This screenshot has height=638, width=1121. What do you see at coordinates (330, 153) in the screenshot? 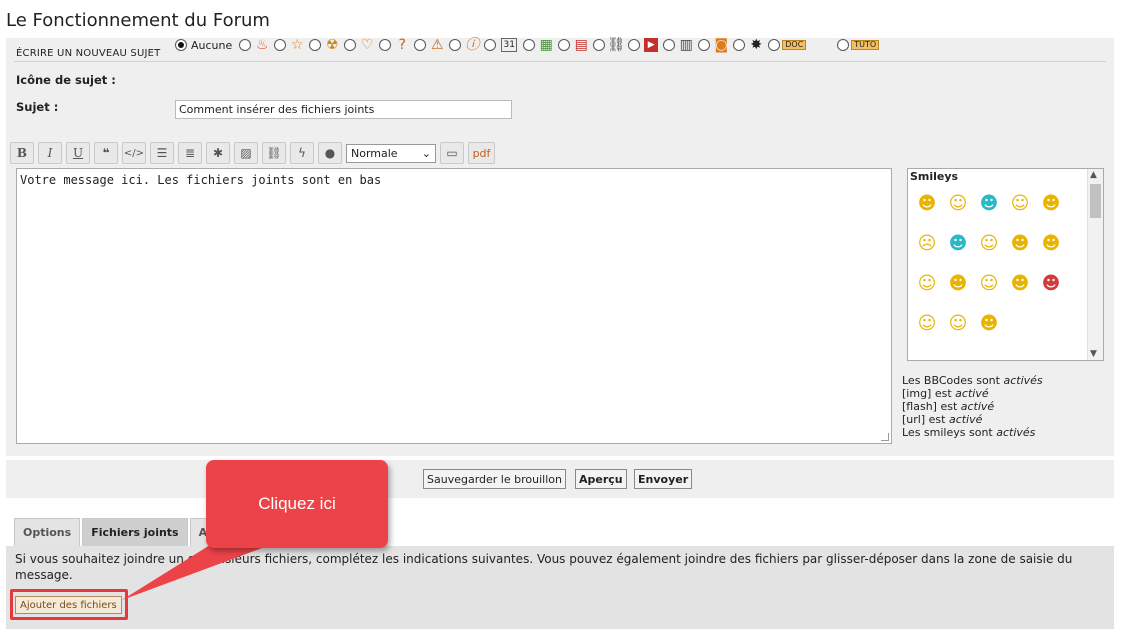
I see `color-drop-icon: ●` at bounding box center [330, 153].